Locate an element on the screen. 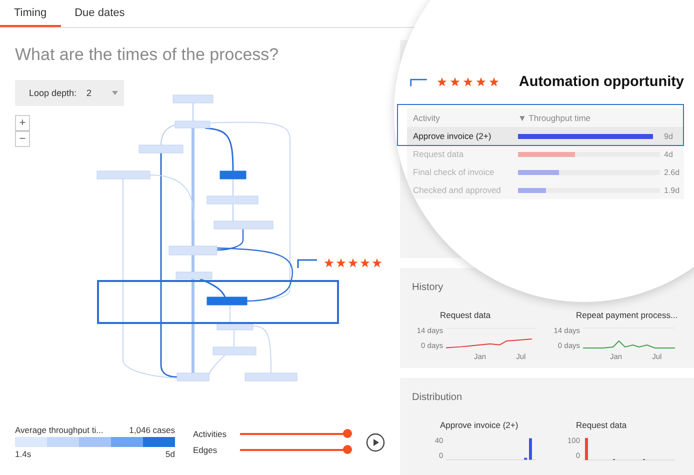 This screenshot has height=475, width=694. page-title: What are the times of the process? is located at coordinates (147, 55).